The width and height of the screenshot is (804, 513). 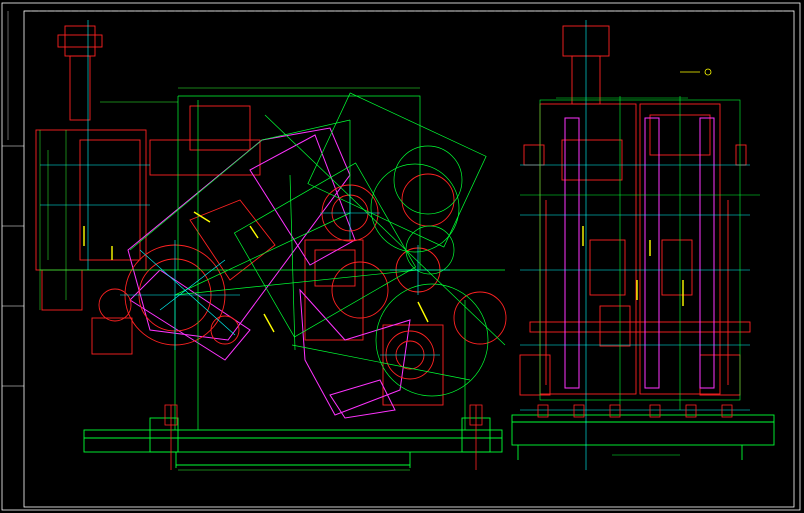 I want to click on annotation-marks, so click(x=256, y=272).